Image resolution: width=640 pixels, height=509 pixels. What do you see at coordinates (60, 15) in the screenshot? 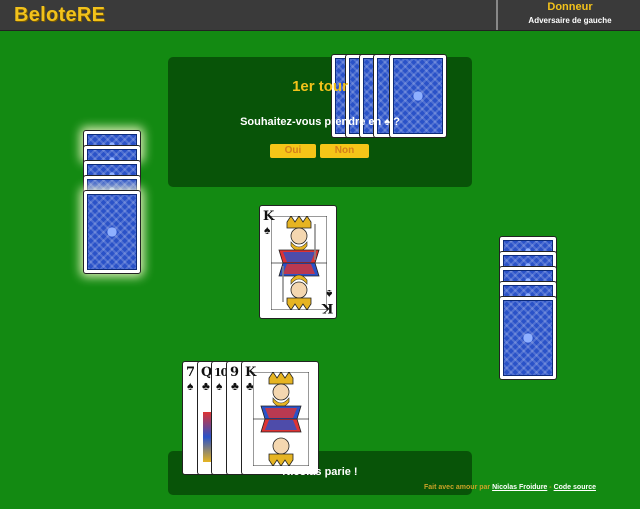
I see `app-logo: BeloteRE` at bounding box center [60, 15].